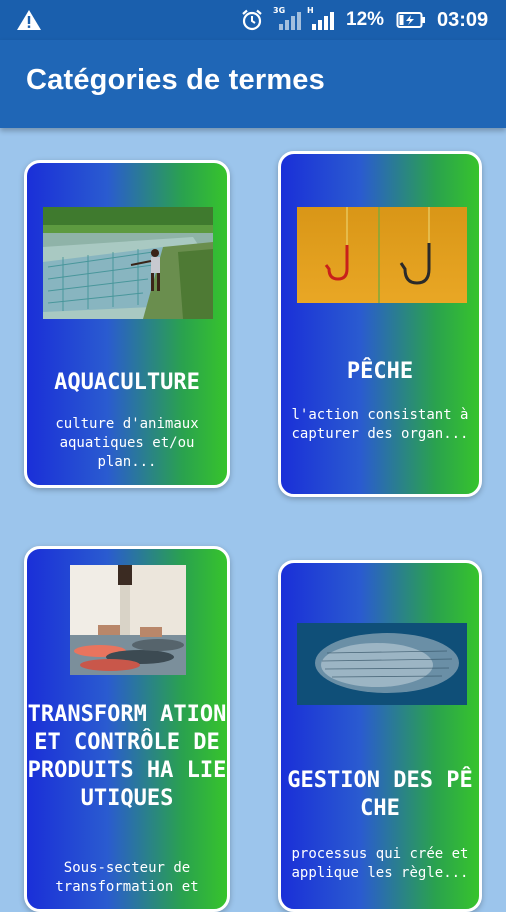  What do you see at coordinates (382, 664) in the screenshot?
I see `fish-school-photo` at bounding box center [382, 664].